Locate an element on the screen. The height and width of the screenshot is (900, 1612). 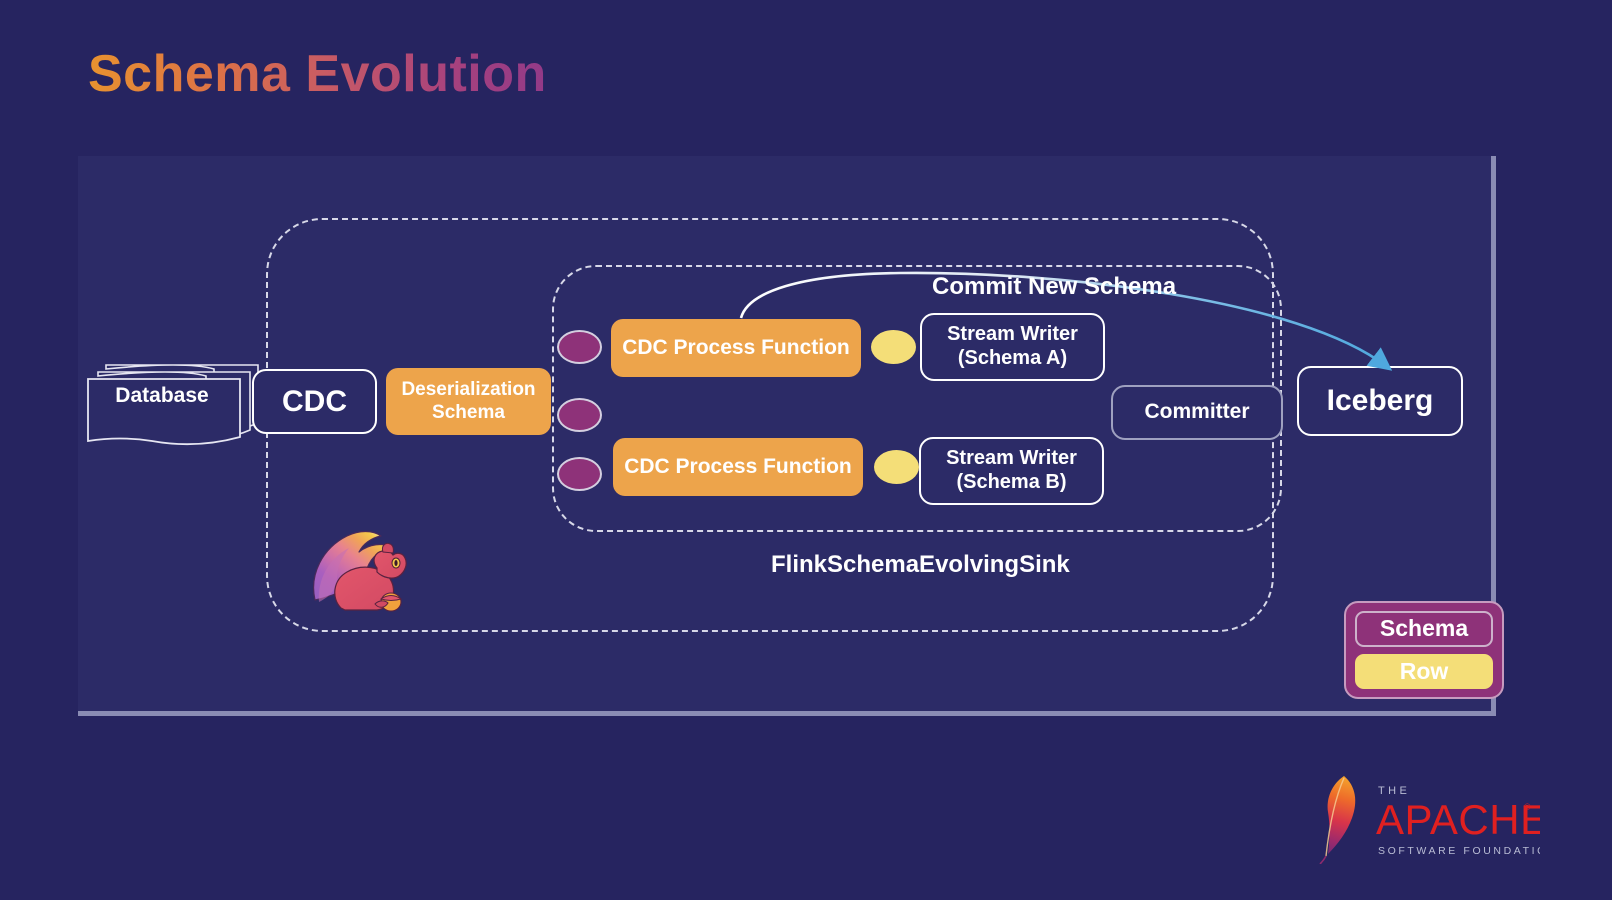
committer-node: Committer is located at coordinates (1197, 412).